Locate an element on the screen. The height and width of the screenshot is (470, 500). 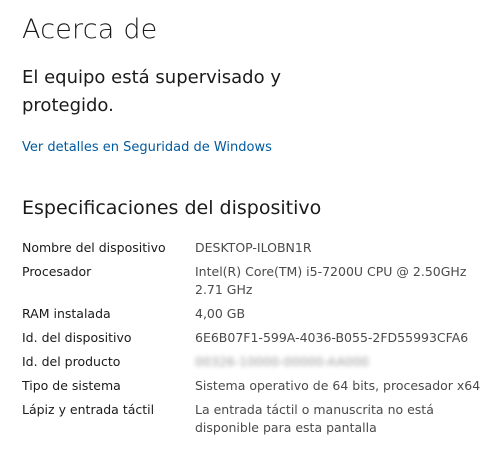
spec-row-product-id: Id. del producto 00326-10000-00000-AA000 is located at coordinates (257, 362).